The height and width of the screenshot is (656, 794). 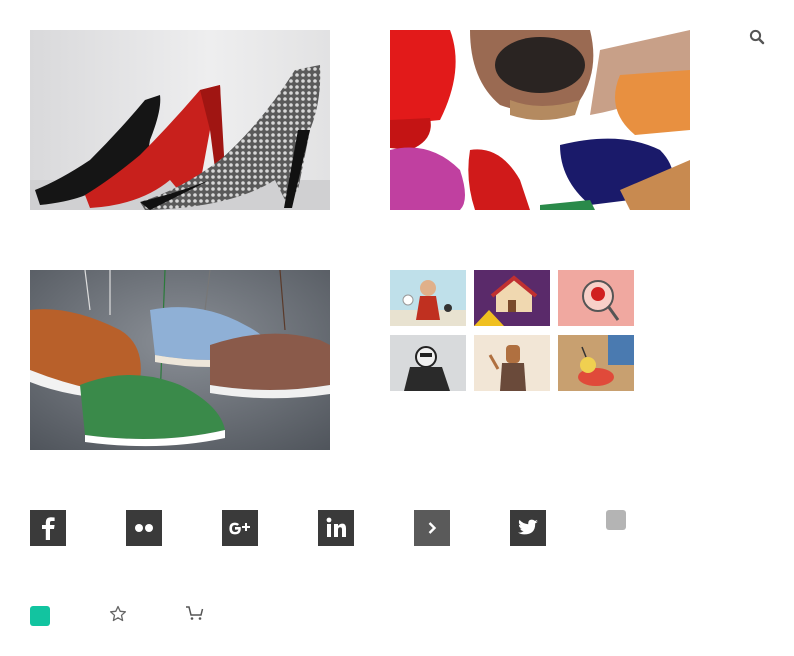 I want to click on flickr-icon, so click(x=144, y=528).